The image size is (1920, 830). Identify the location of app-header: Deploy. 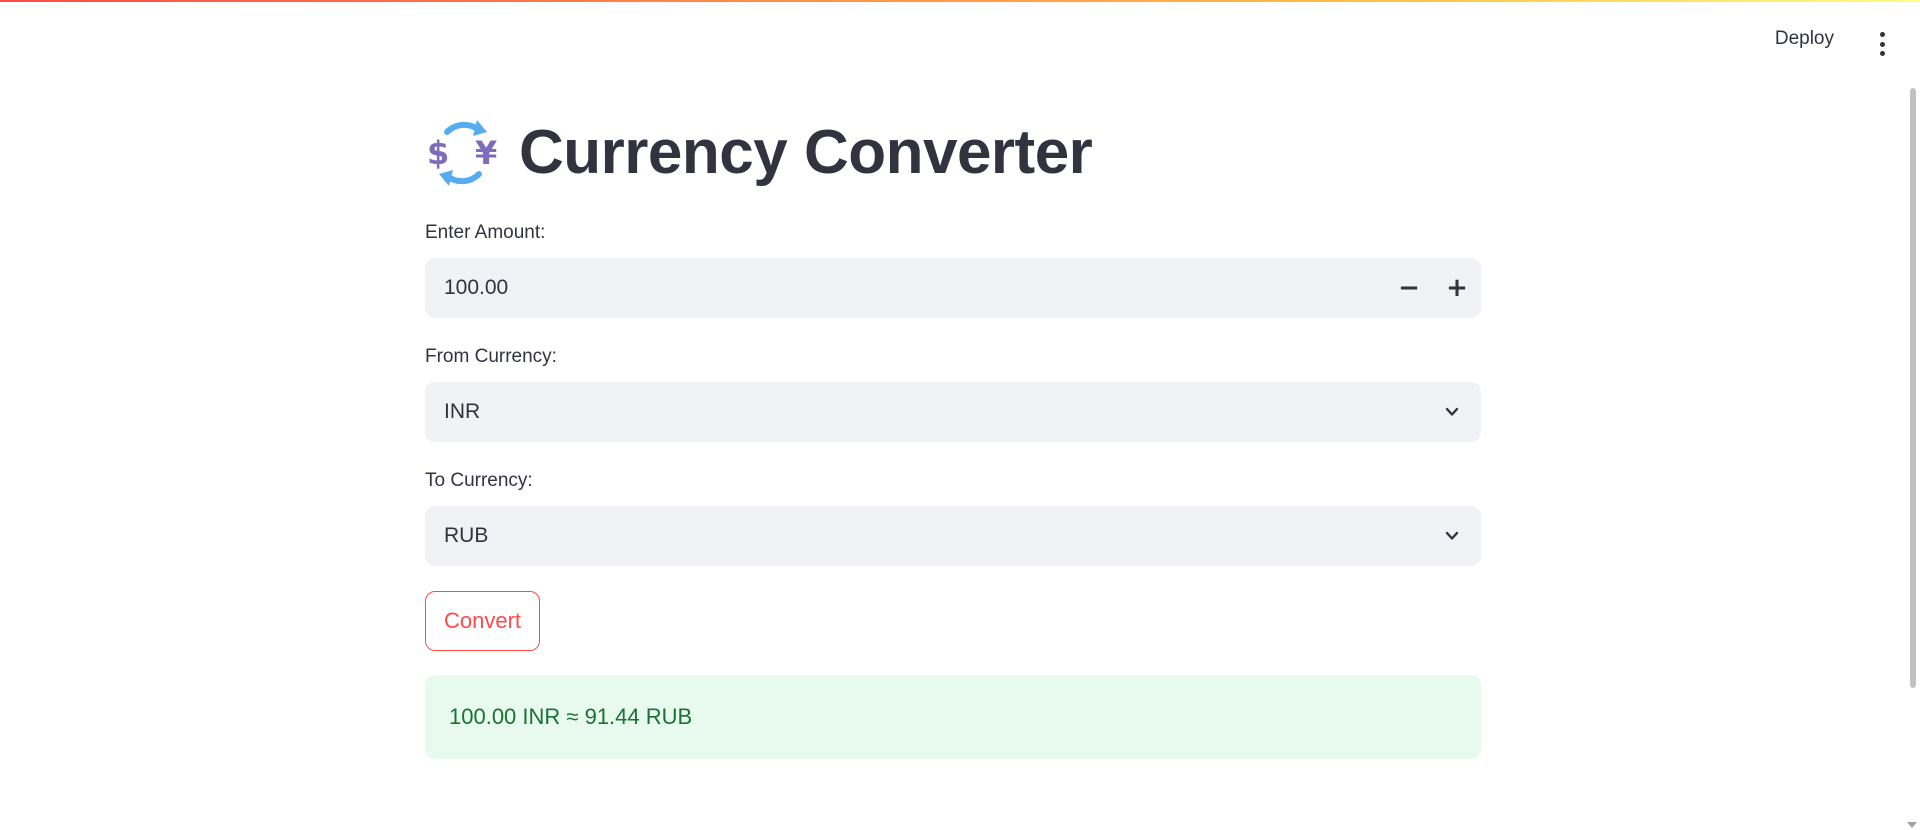
(1770, 43).